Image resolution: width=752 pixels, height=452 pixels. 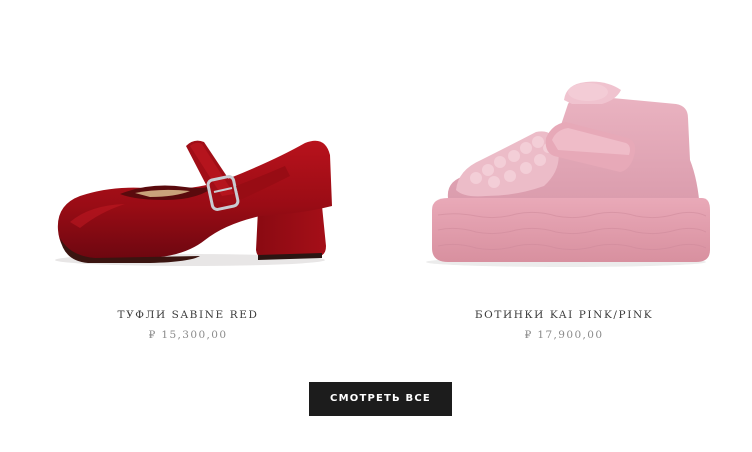 I want to click on product-name: ТУФЛИ SABINE RED, so click(x=188, y=315).